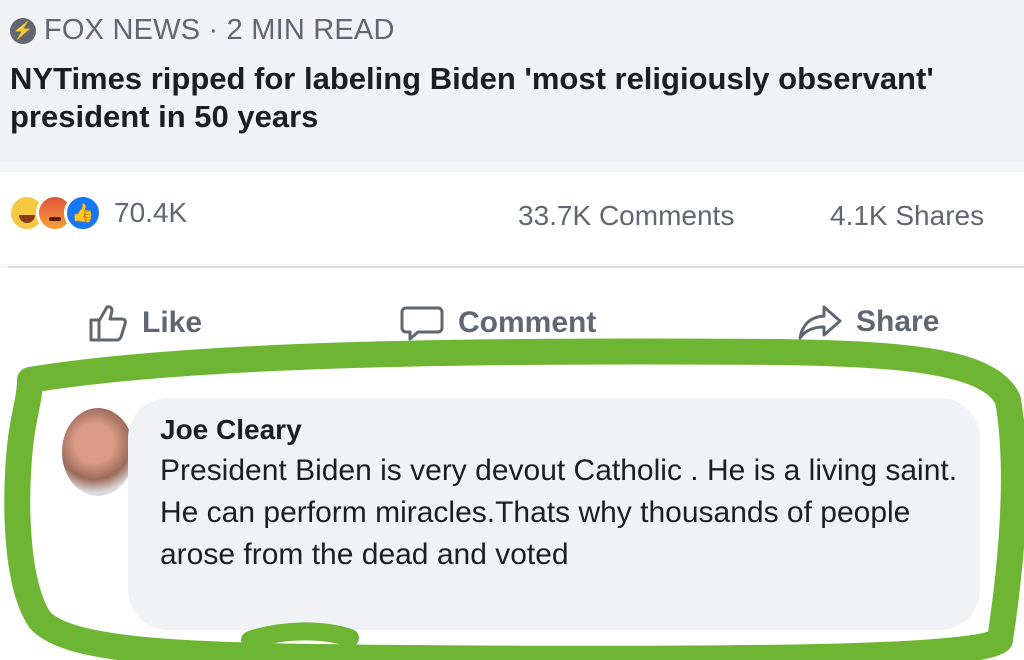 The width and height of the screenshot is (1024, 660). I want to click on avatar, so click(98, 452).